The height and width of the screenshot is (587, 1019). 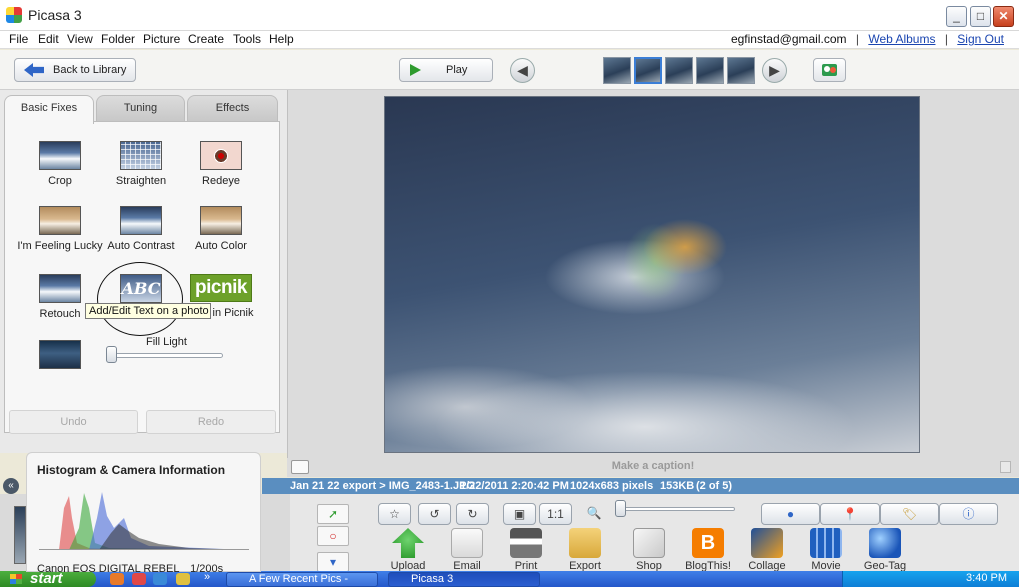 I want to click on geo-tag-button: Geo-Tag, so click(x=885, y=550).